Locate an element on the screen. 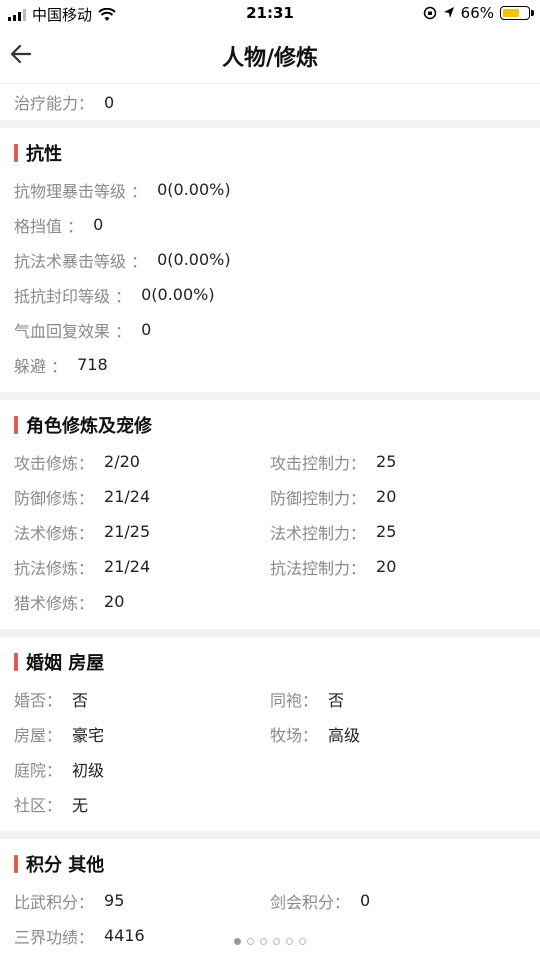 This screenshot has height=960, width=540. list-item: 躲避 ： 718 is located at coordinates (270, 364).